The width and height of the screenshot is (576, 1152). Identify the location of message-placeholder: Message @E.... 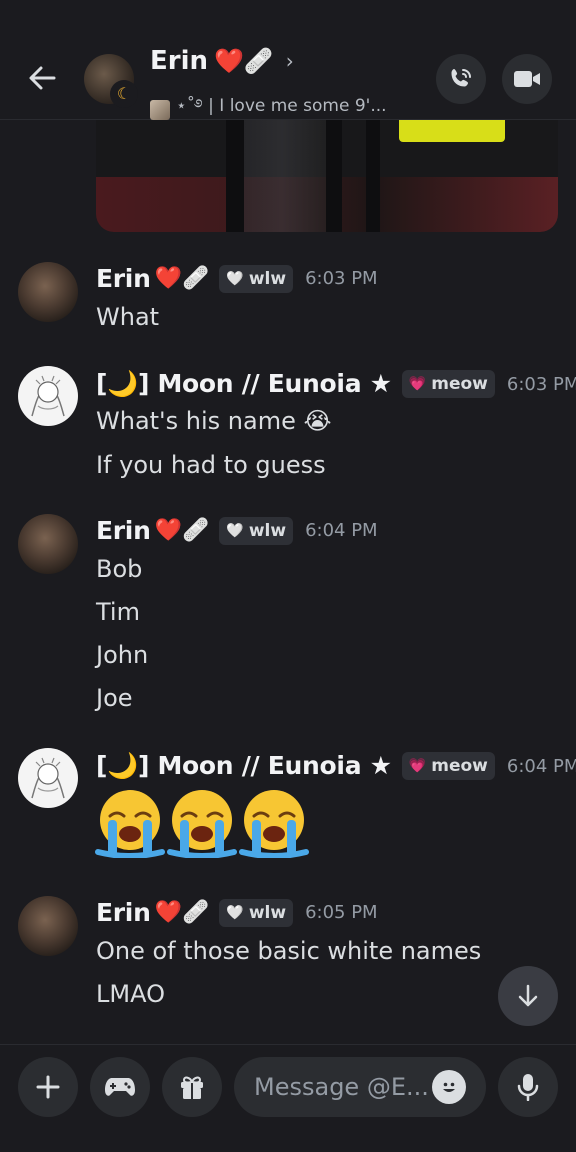
(341, 1087).